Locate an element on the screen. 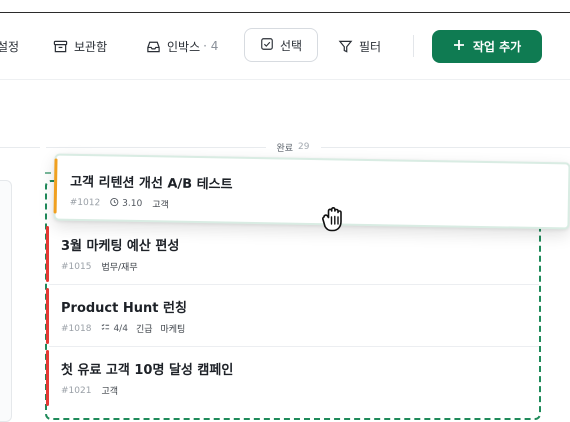 The width and height of the screenshot is (570, 422). grab-hand-icon is located at coordinates (335, 218).